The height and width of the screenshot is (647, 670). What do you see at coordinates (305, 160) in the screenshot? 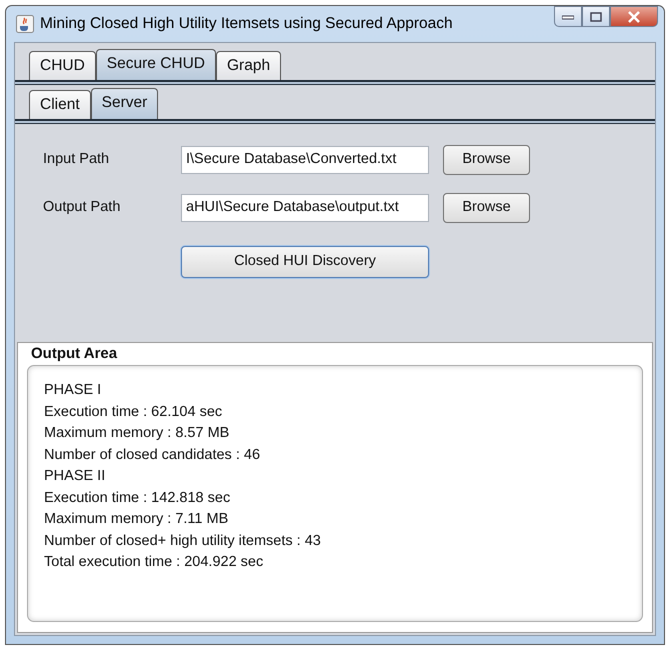
I see `path-field: I\Secure Database\Converted.txt` at bounding box center [305, 160].